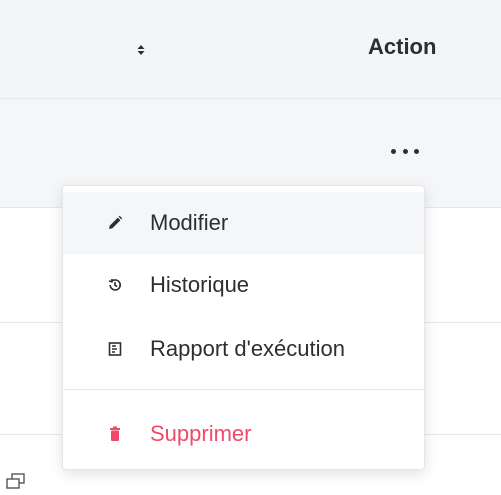  I want to click on report-icon, so click(115, 349).